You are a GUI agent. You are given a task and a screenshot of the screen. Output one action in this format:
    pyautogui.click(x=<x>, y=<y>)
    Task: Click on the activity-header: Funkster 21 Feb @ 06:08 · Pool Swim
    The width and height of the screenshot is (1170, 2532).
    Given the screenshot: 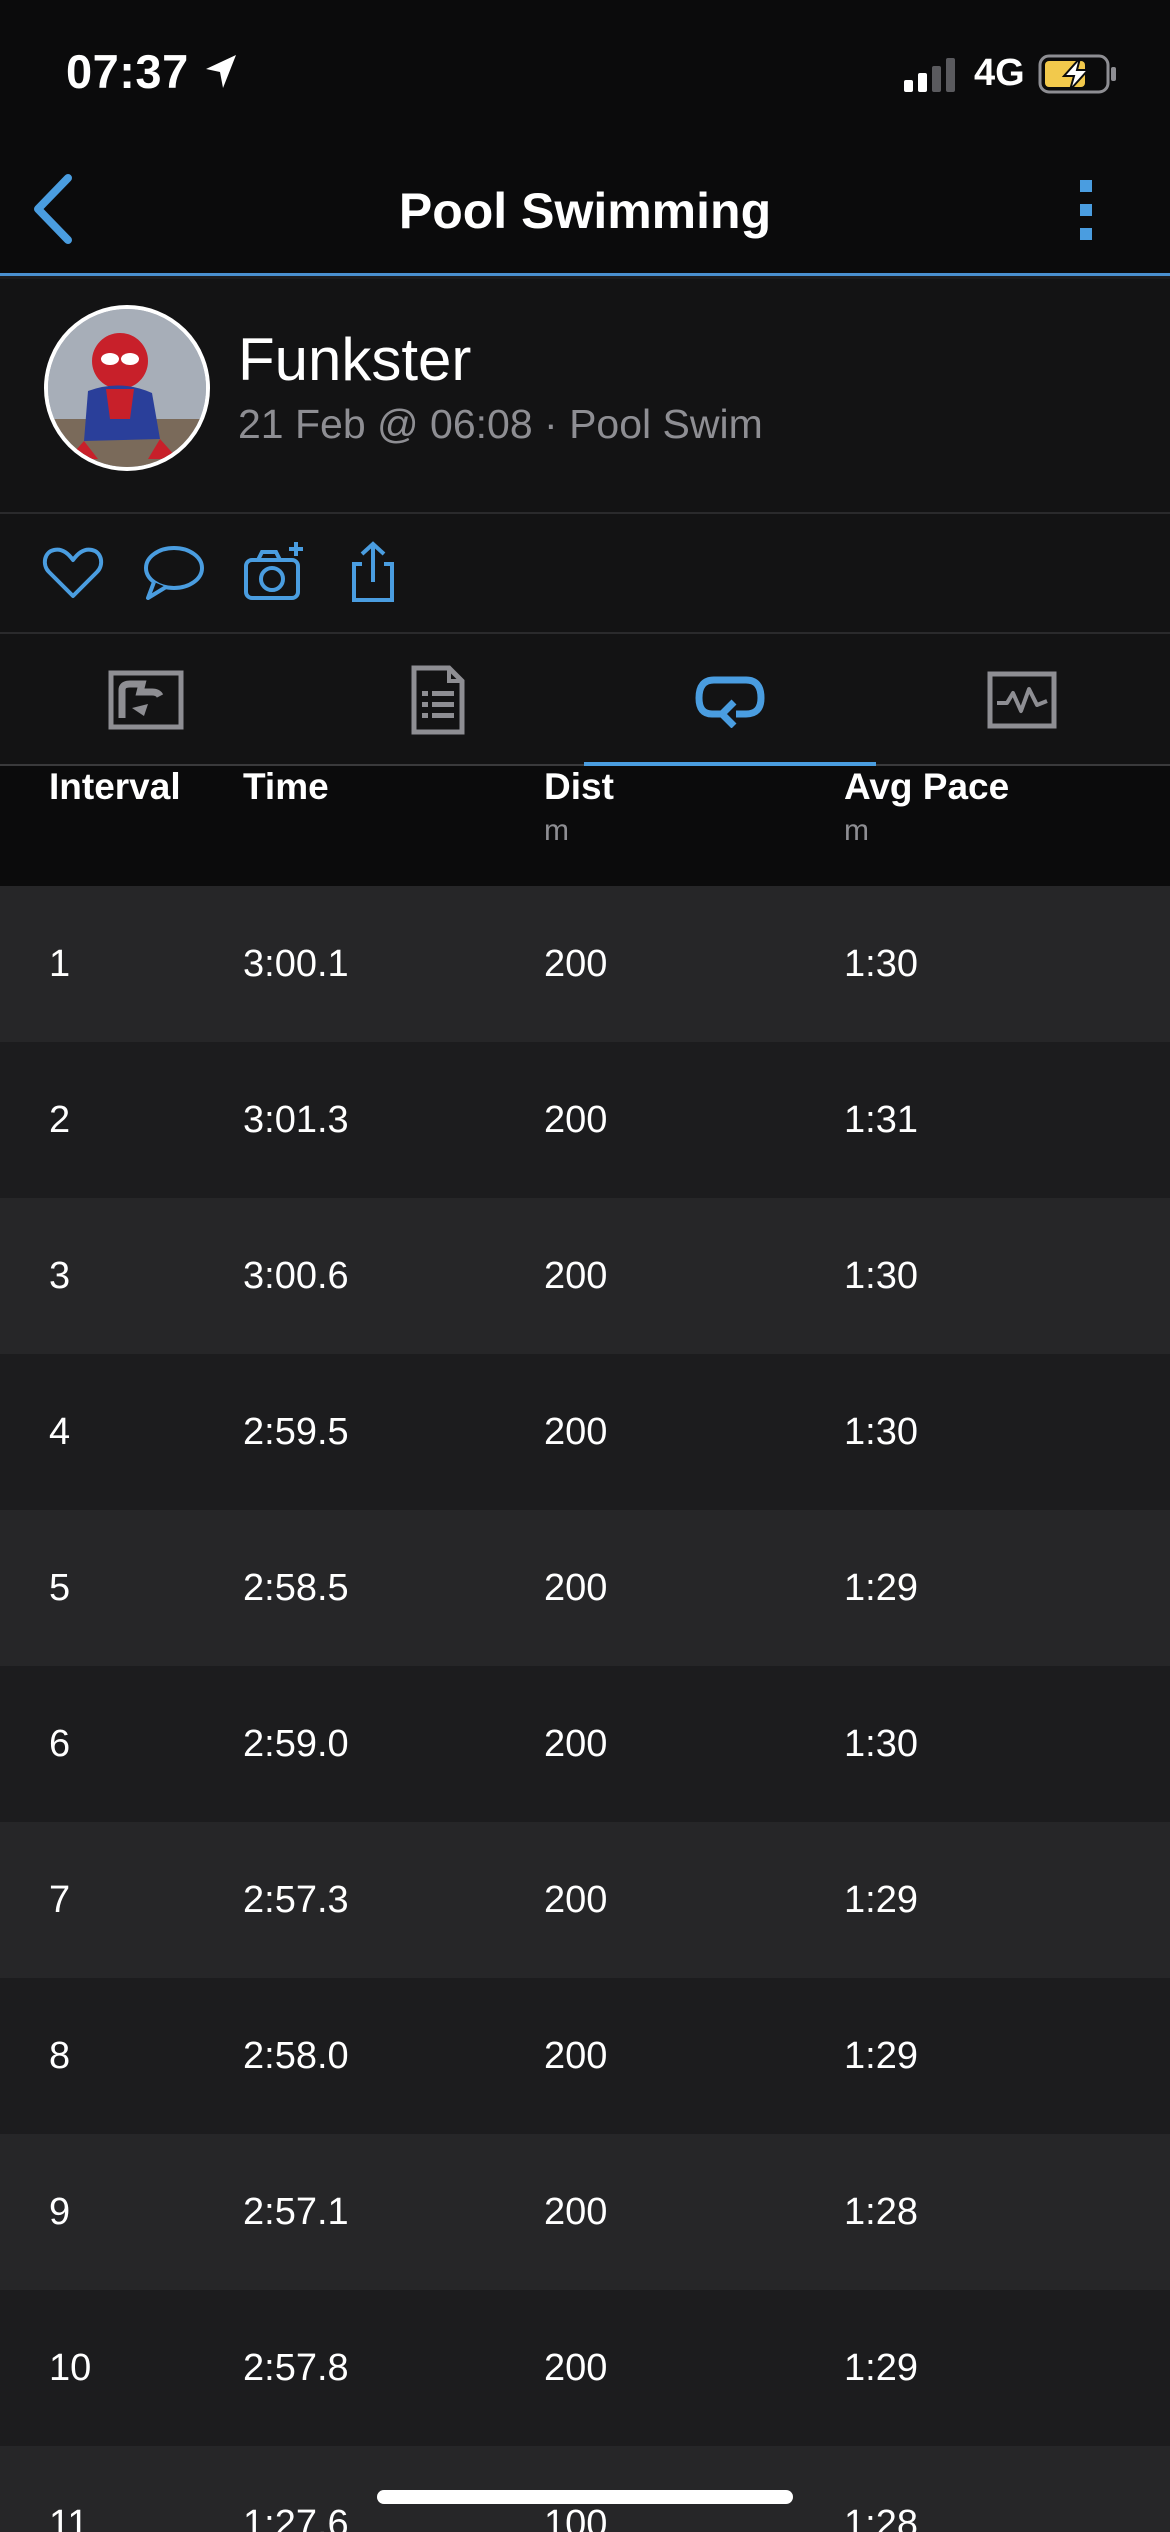 What is the action you would take?
    pyautogui.click(x=585, y=396)
    